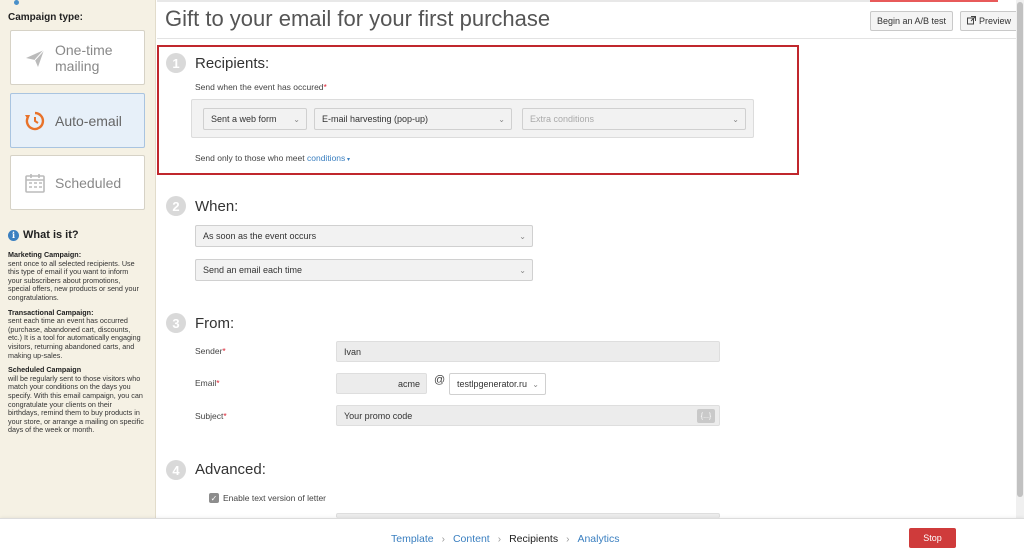  I want to click on select-value: Send an email each time, so click(253, 270).